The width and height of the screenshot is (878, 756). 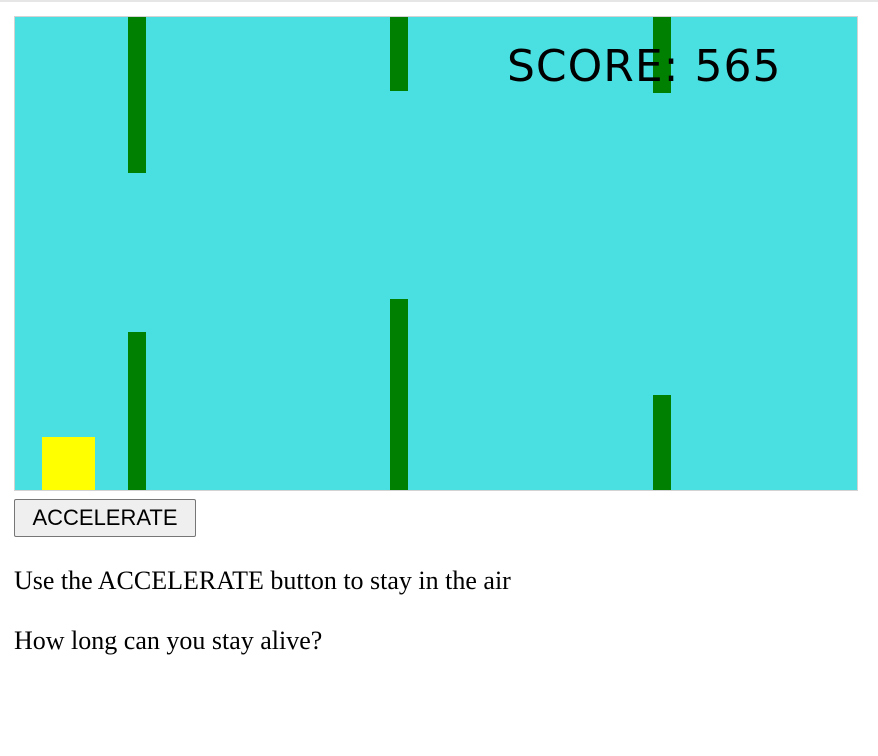 I want to click on score-display: SCORE: 565, so click(x=644, y=66).